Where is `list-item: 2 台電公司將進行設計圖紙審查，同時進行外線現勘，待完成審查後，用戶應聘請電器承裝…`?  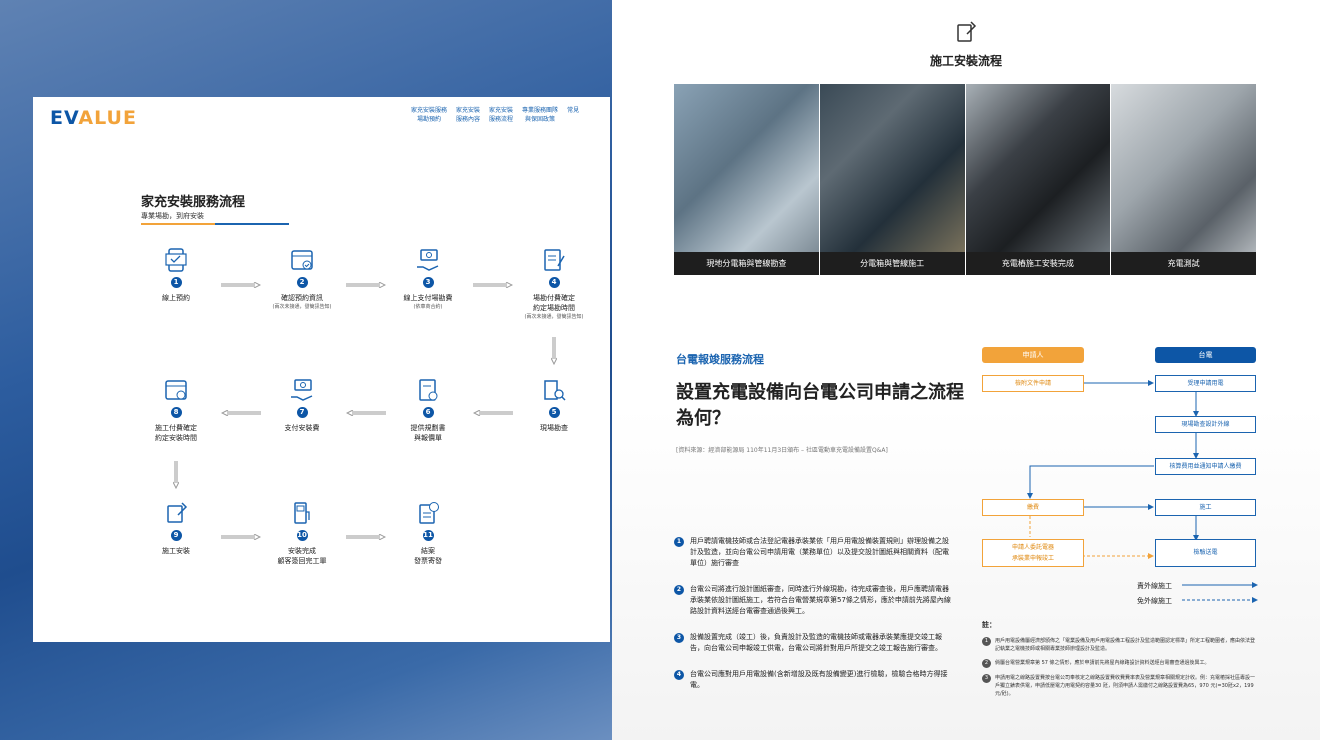 list-item: 2 台電公司將進行設計圖紙審查，同時進行外線現勘，待完成審查後，用戶應聘請電器承裝… is located at coordinates (814, 600).